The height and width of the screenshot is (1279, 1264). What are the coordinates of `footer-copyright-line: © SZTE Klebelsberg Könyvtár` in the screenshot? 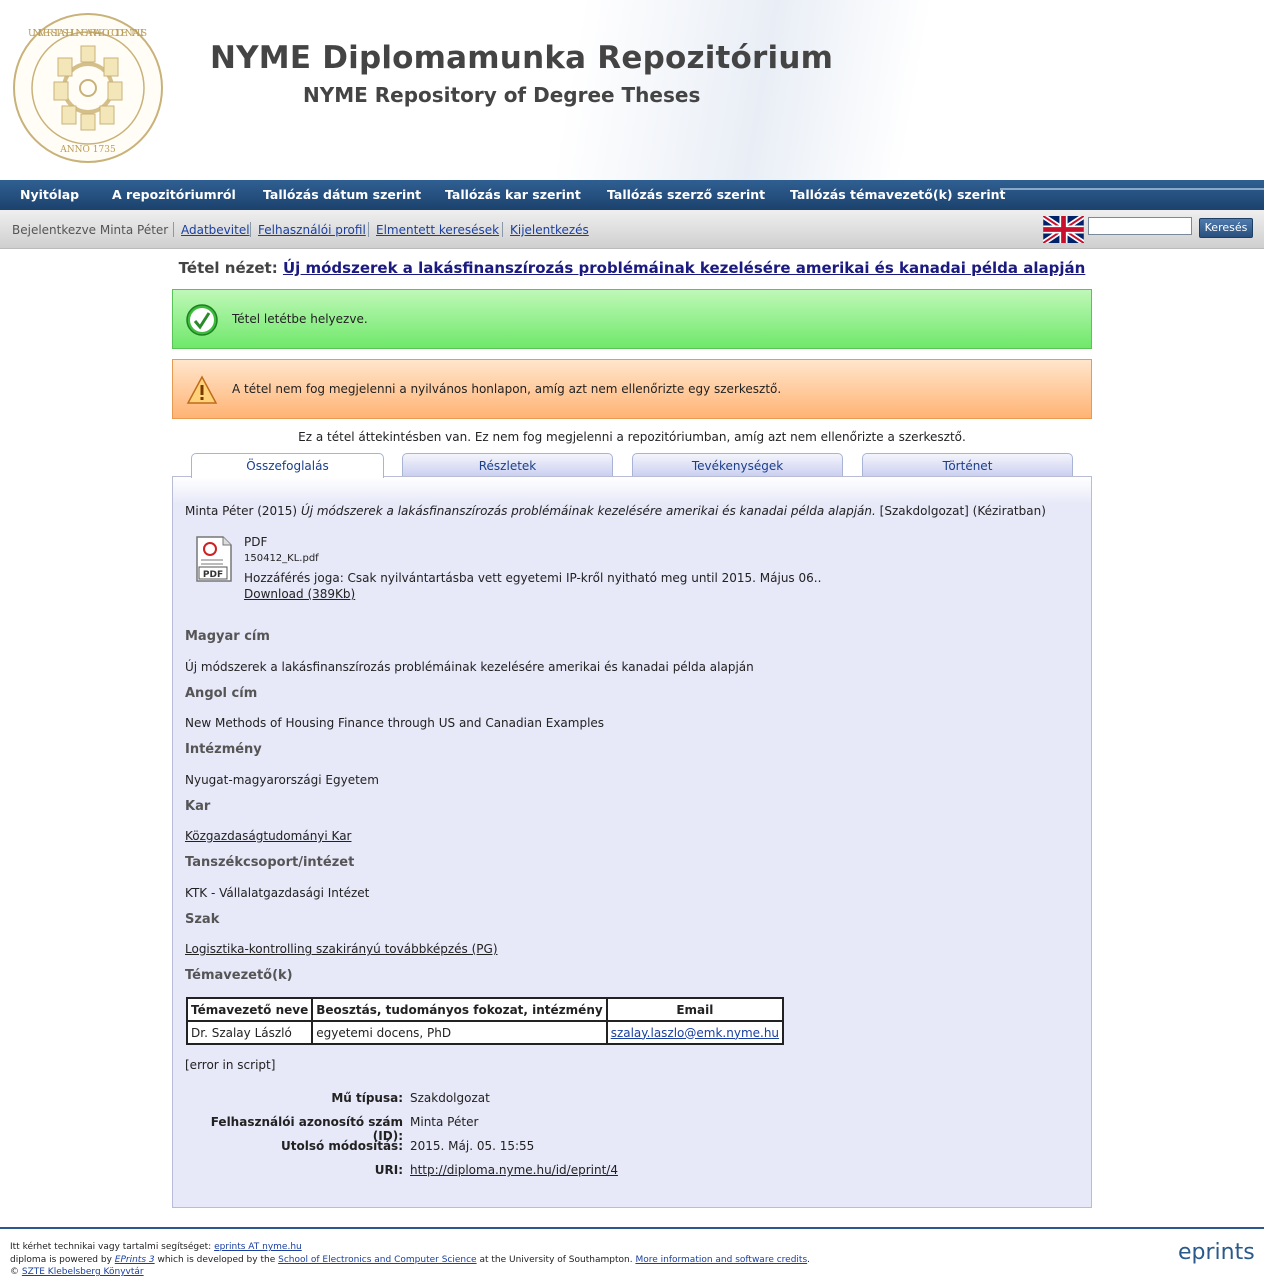 It's located at (77, 1272).